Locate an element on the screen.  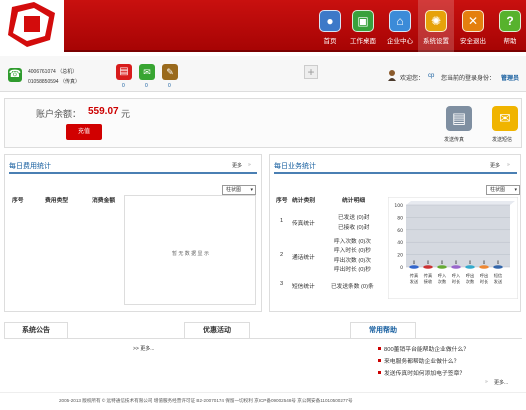
row-detail: 已接收 (0)封 is located at coordinates (354, 228).